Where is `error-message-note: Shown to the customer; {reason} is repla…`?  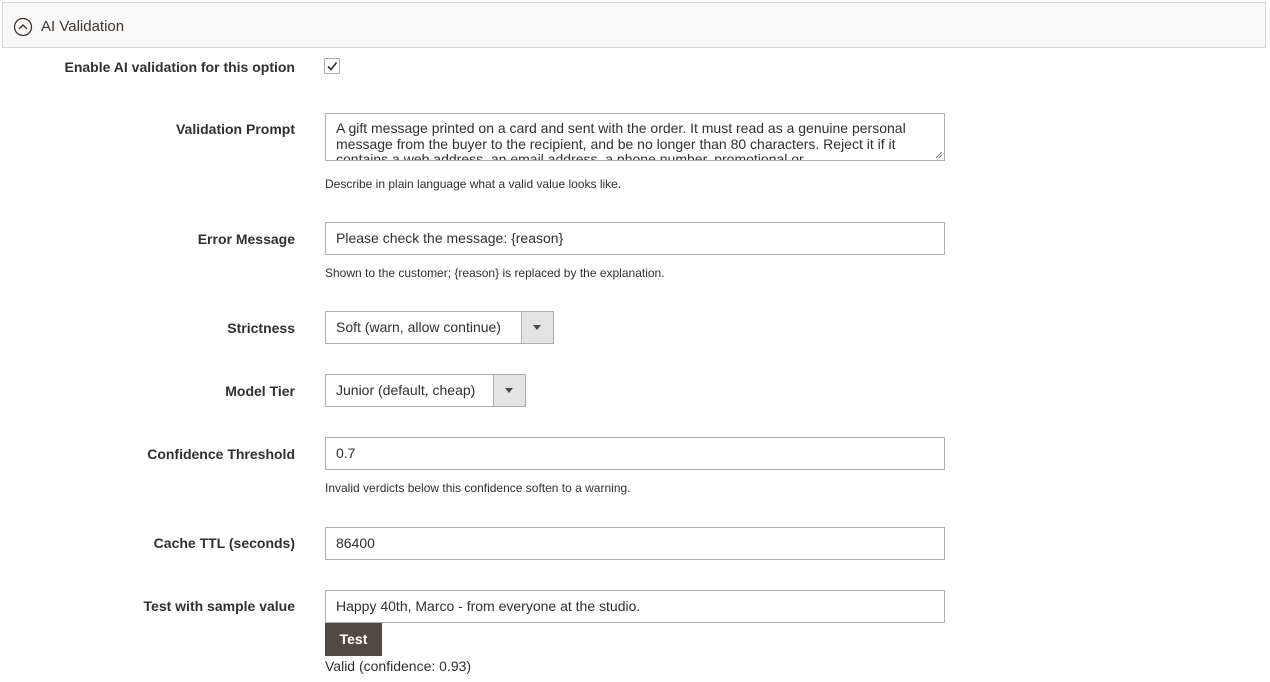 error-message-note: Shown to the customer; {reason} is repla… is located at coordinates (495, 273).